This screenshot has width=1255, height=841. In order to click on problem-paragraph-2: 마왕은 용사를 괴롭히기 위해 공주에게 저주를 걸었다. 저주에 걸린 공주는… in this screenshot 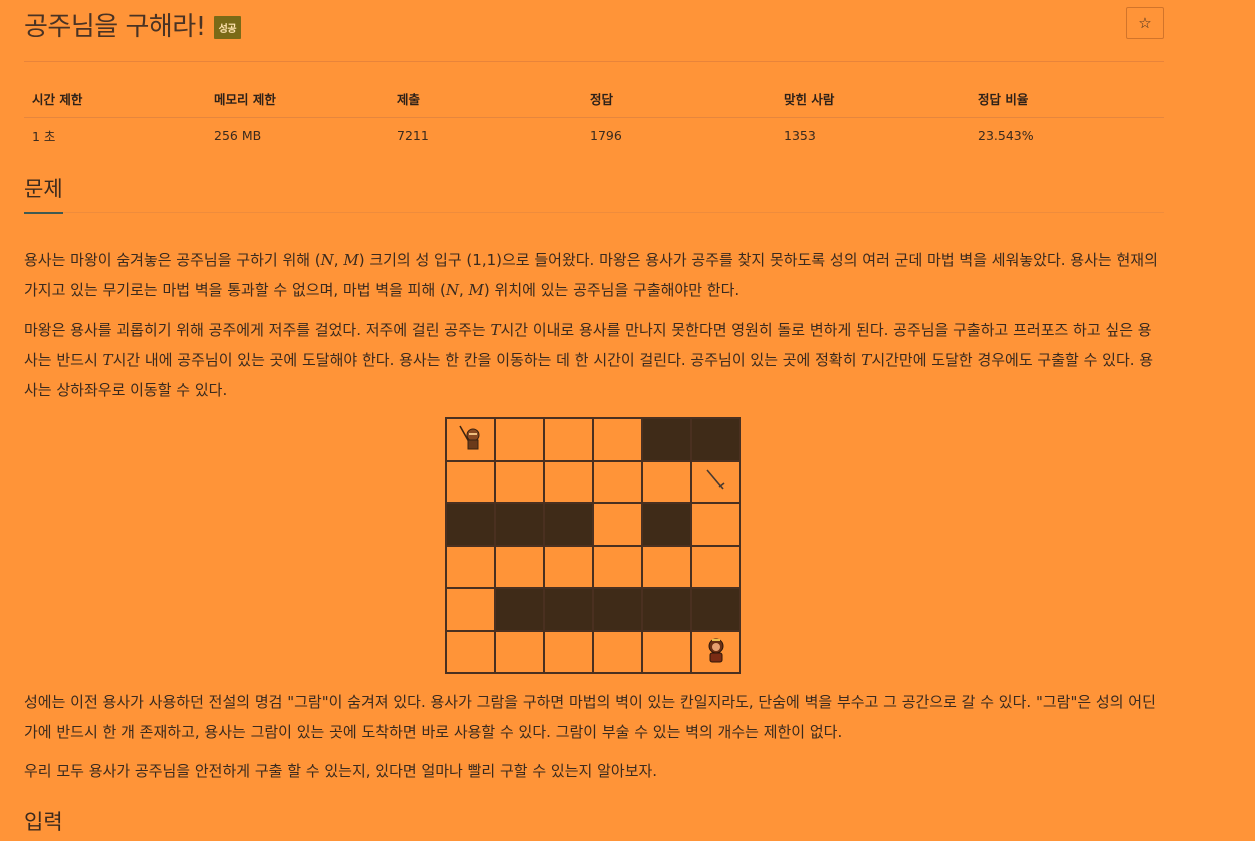, I will do `click(589, 360)`.